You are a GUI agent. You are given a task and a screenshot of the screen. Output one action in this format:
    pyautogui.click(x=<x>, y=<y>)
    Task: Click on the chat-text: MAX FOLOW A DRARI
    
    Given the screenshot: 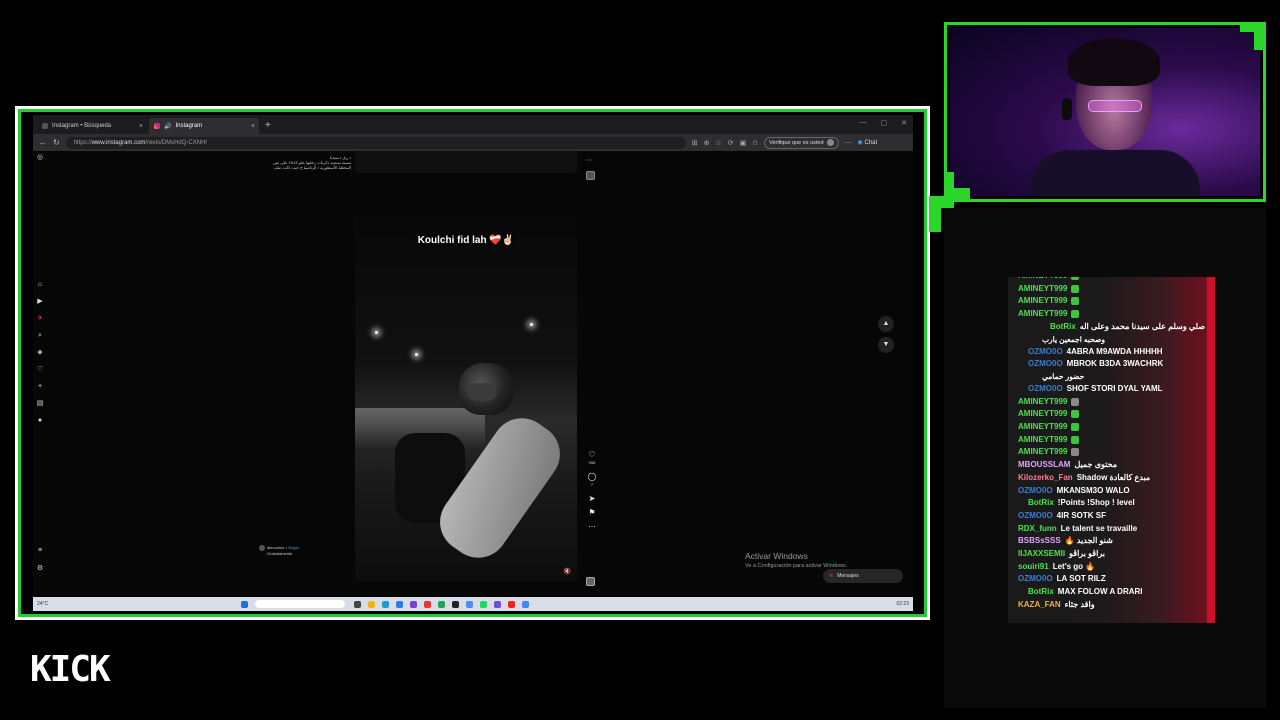 What is the action you would take?
    pyautogui.click(x=1100, y=592)
    